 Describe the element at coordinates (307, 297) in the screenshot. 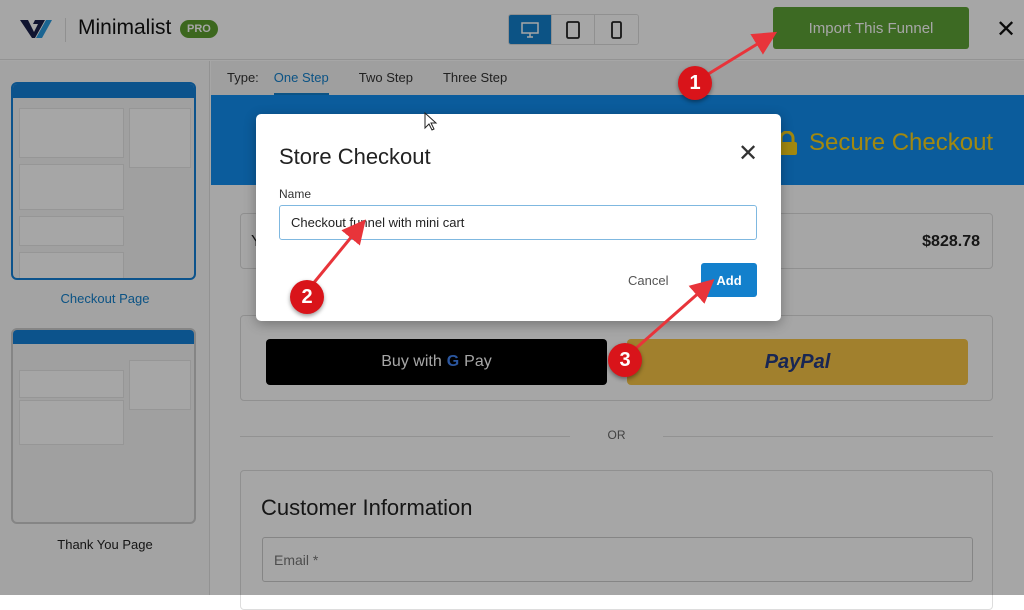

I see `annotation-badge: 2` at that location.